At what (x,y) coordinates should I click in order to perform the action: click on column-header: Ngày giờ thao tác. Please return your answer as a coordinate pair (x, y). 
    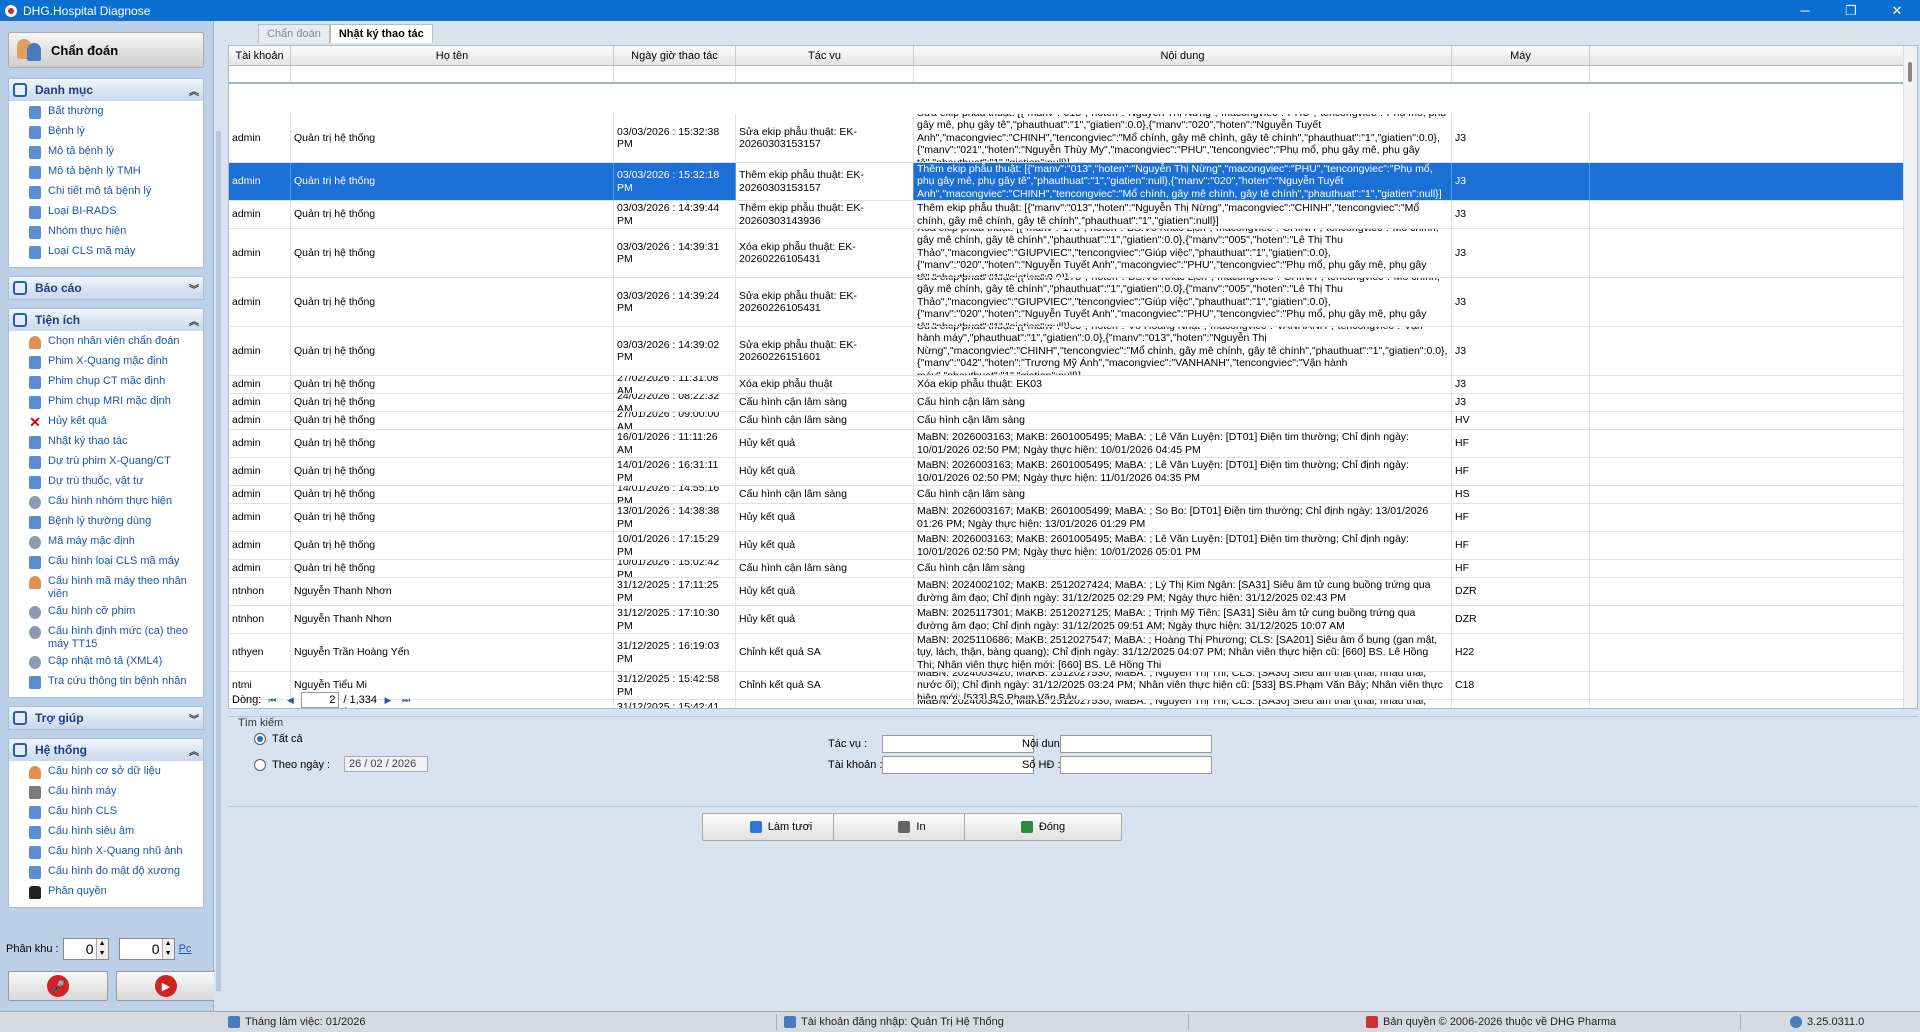
    Looking at the image, I should click on (675, 55).